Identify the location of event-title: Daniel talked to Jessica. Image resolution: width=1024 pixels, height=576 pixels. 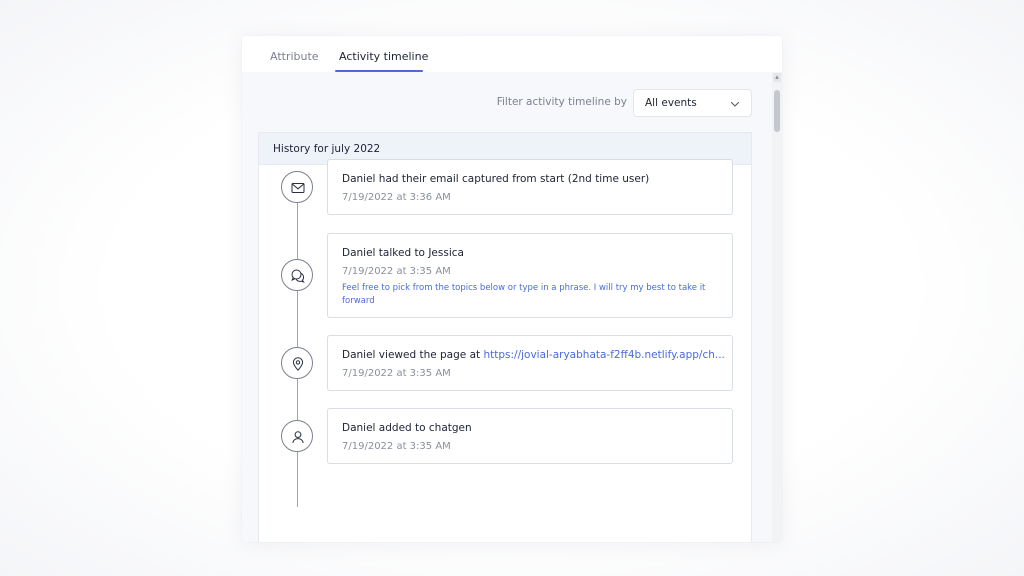
(403, 253).